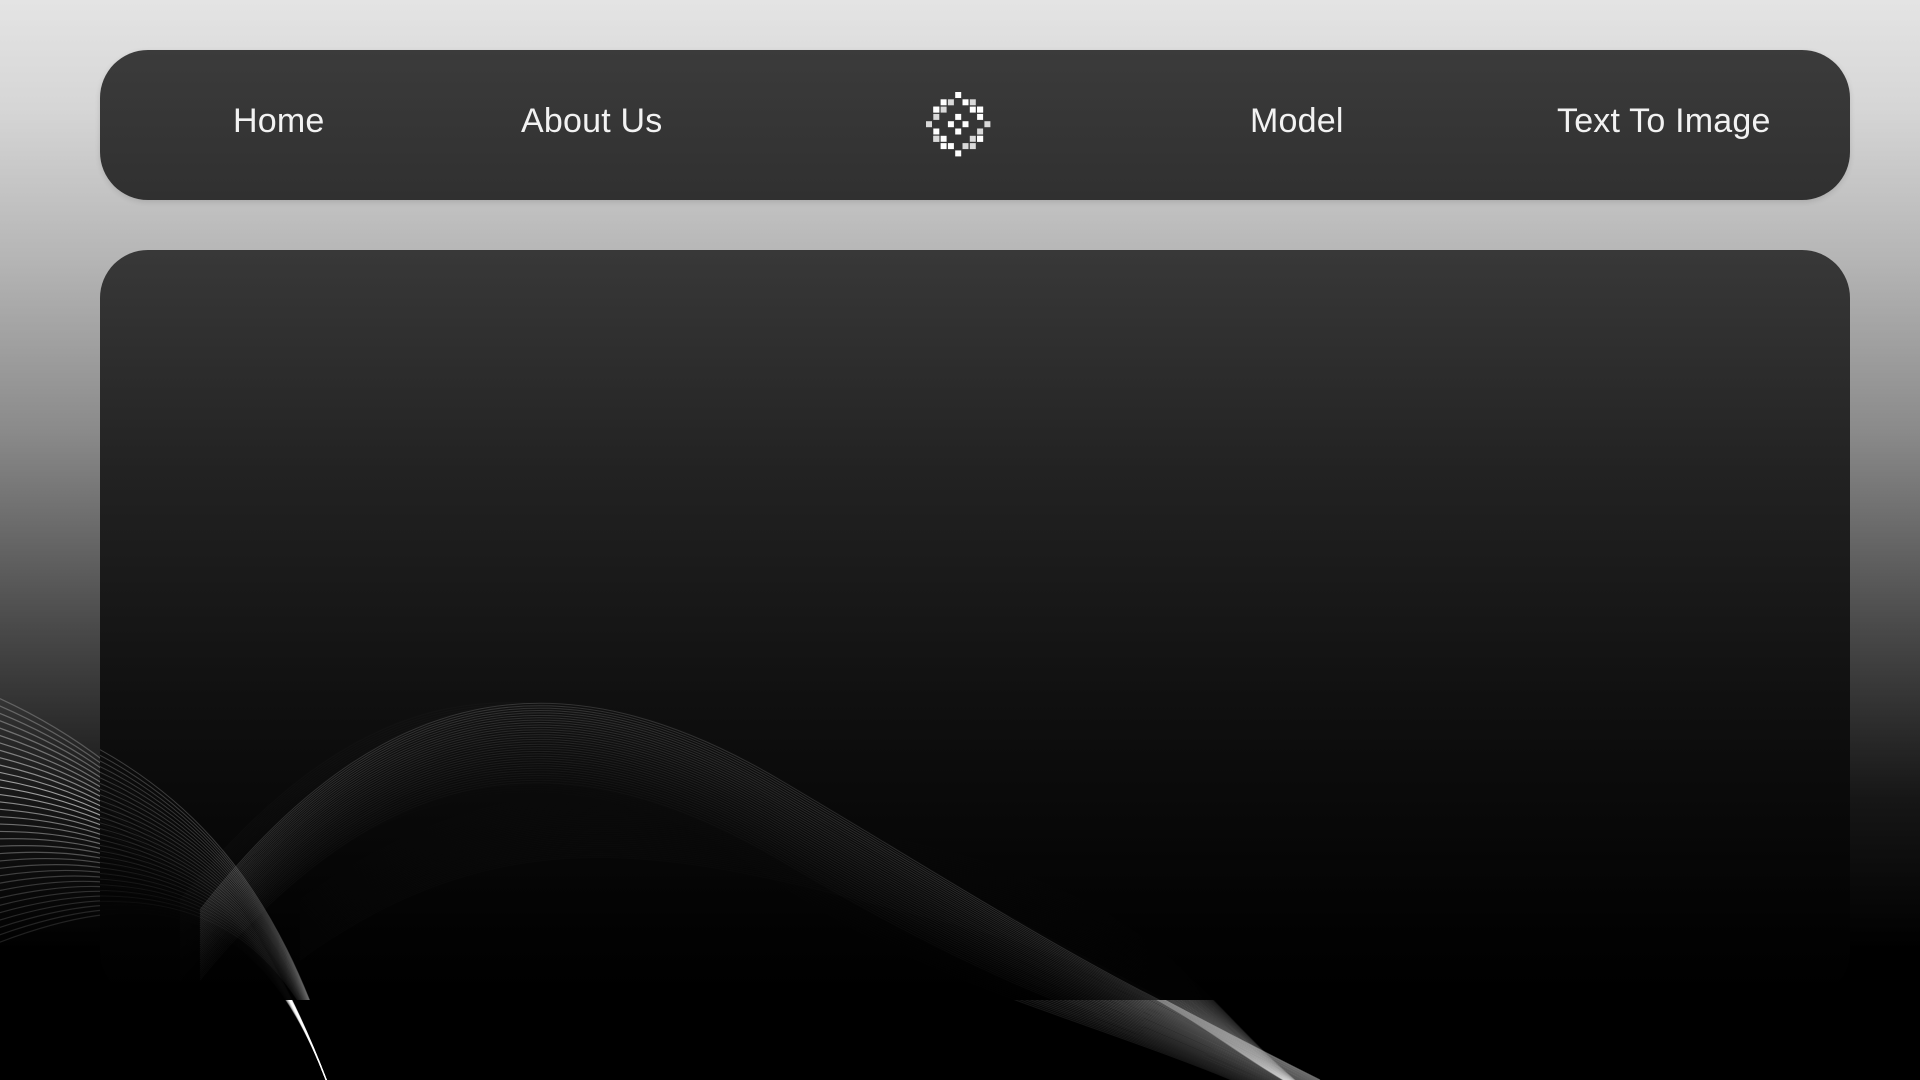  What do you see at coordinates (591, 125) in the screenshot?
I see `nav-about-us-link: About Us` at bounding box center [591, 125].